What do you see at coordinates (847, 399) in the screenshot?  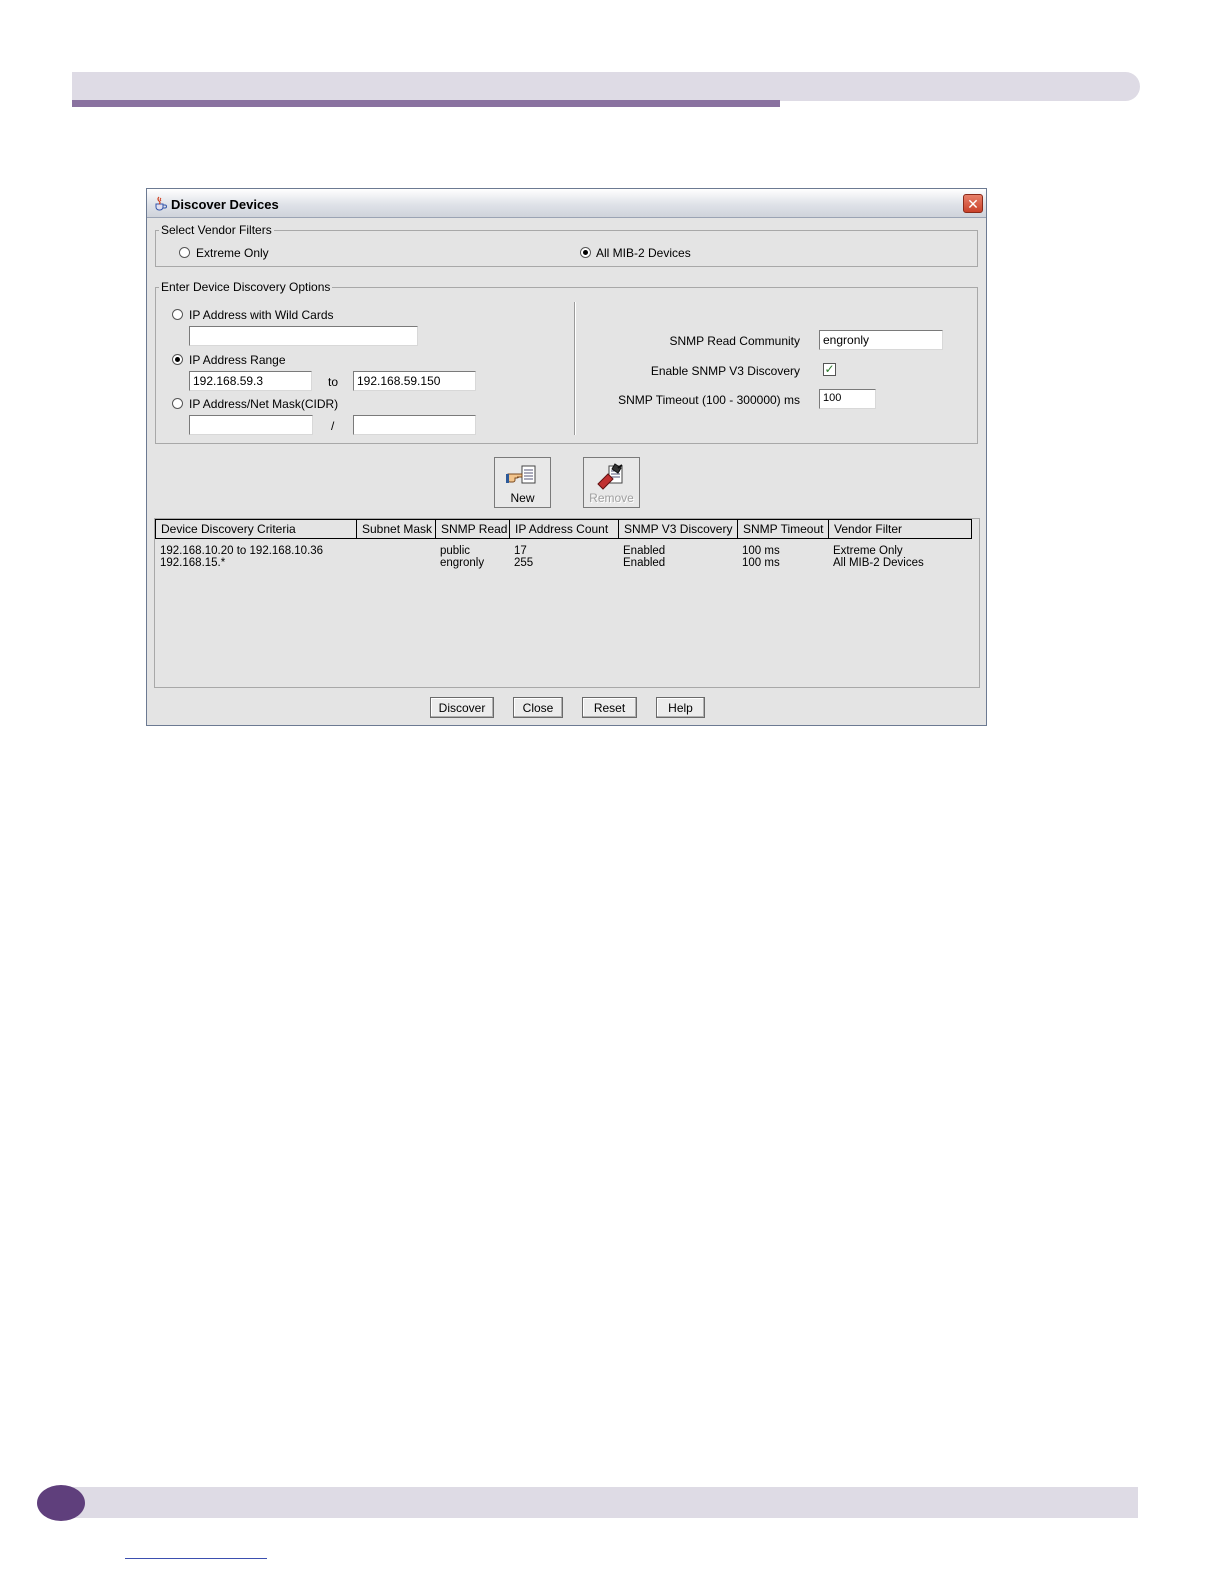 I see `snmp-timeout-input: 100` at bounding box center [847, 399].